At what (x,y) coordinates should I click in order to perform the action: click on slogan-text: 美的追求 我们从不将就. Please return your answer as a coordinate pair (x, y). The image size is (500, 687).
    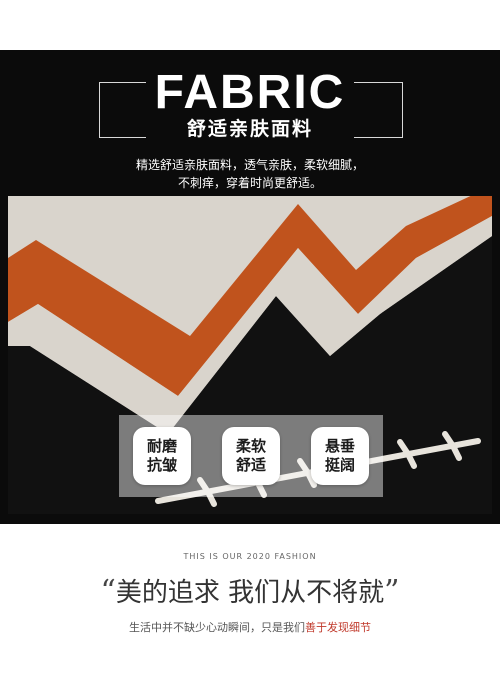
    Looking at the image, I should click on (250, 593).